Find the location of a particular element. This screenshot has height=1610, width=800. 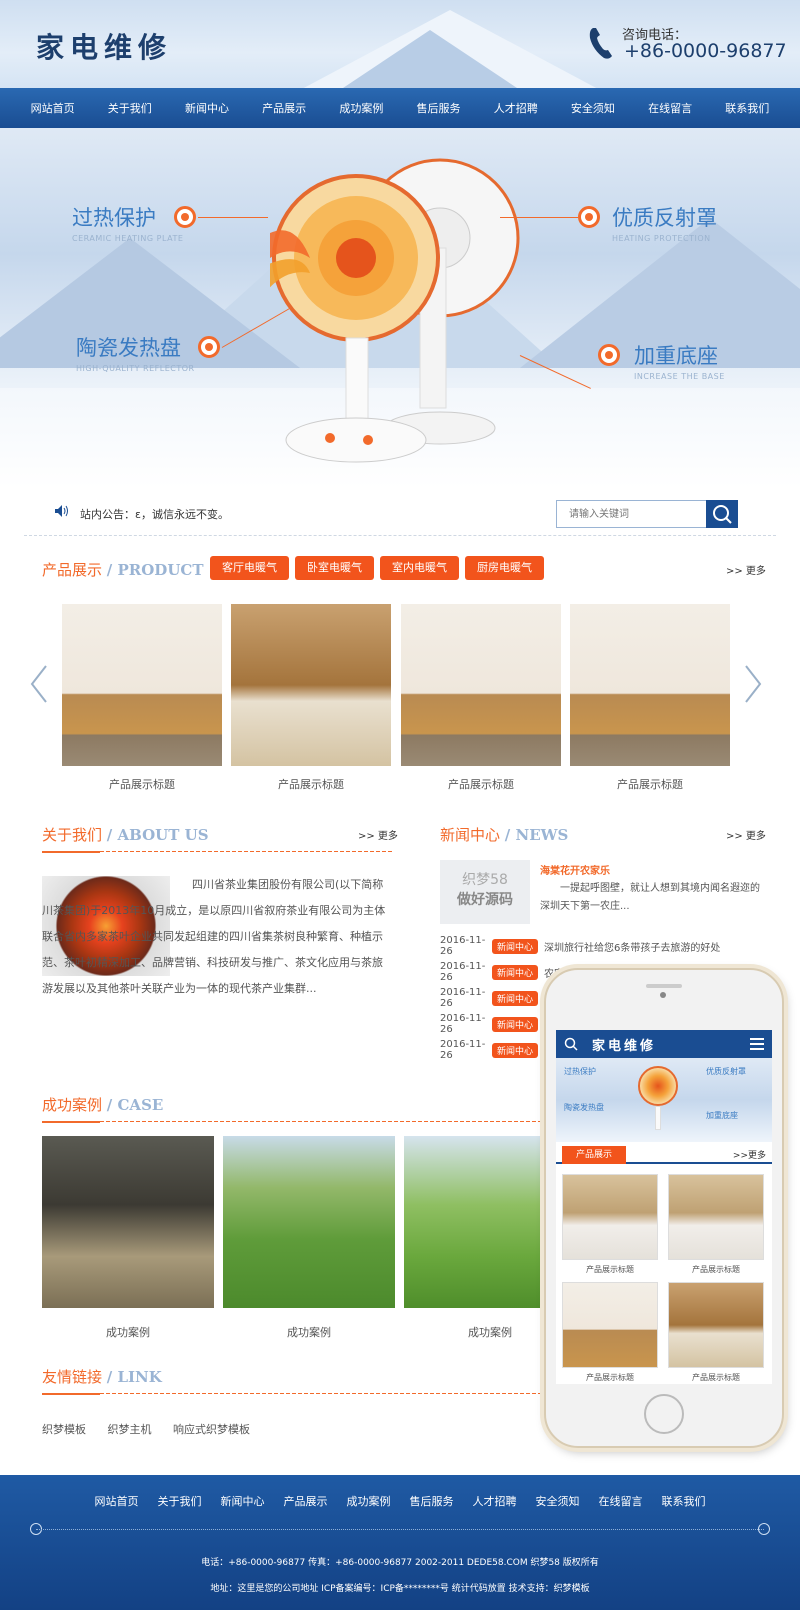

products-more-link: >> 更多 is located at coordinates (746, 569).